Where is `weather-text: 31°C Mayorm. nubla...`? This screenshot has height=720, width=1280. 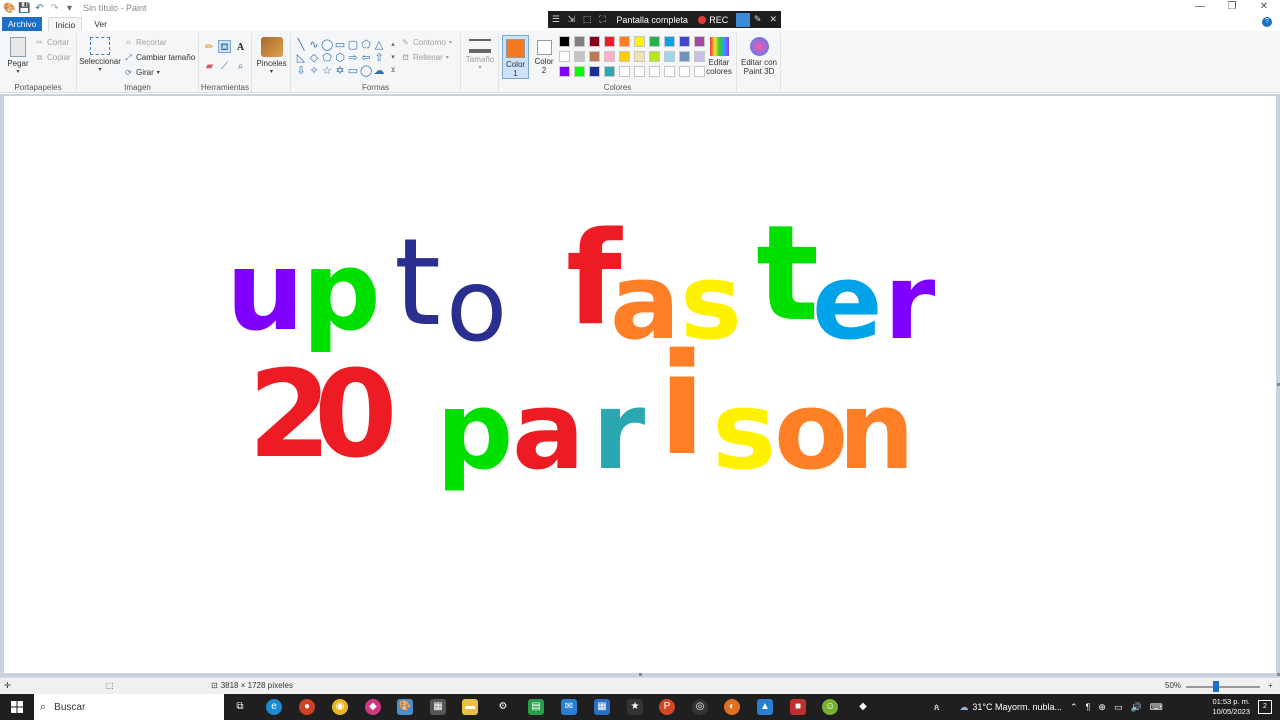 weather-text: 31°C Mayorm. nubla... is located at coordinates (1017, 707).